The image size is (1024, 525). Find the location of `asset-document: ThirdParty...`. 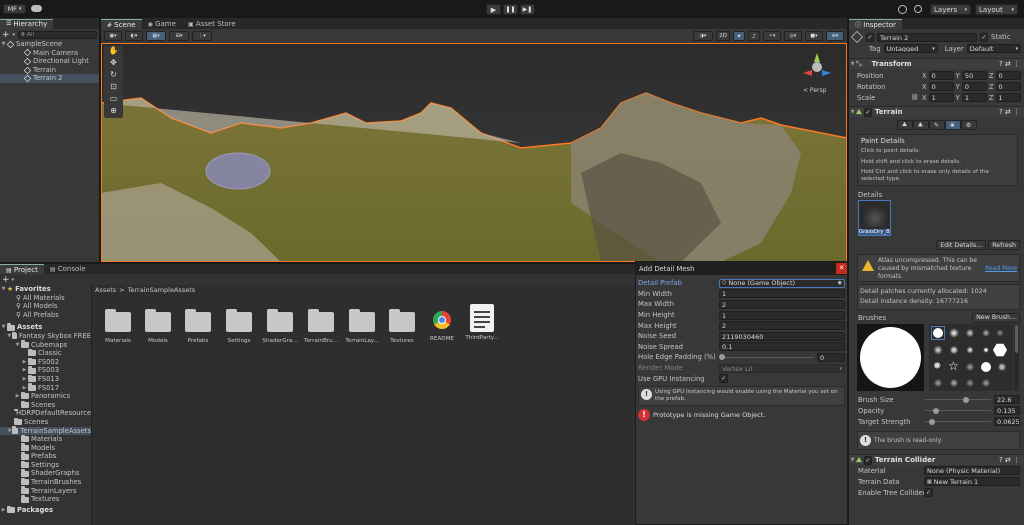

asset-document: ThirdParty... is located at coordinates (482, 322).